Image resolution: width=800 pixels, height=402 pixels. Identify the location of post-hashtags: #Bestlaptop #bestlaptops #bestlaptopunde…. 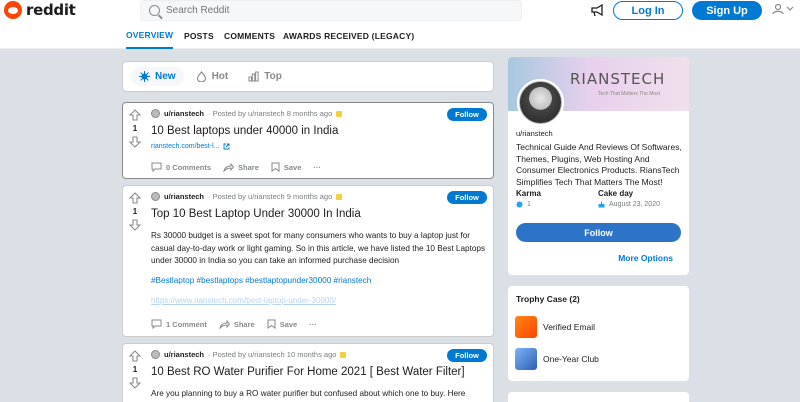
(261, 280).